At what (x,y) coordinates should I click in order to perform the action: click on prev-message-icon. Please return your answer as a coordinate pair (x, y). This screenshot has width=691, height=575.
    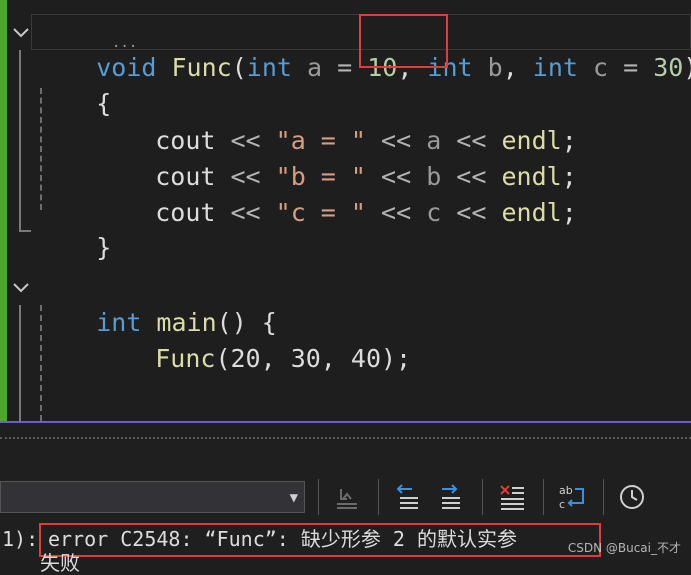
    Looking at the image, I should click on (406, 497).